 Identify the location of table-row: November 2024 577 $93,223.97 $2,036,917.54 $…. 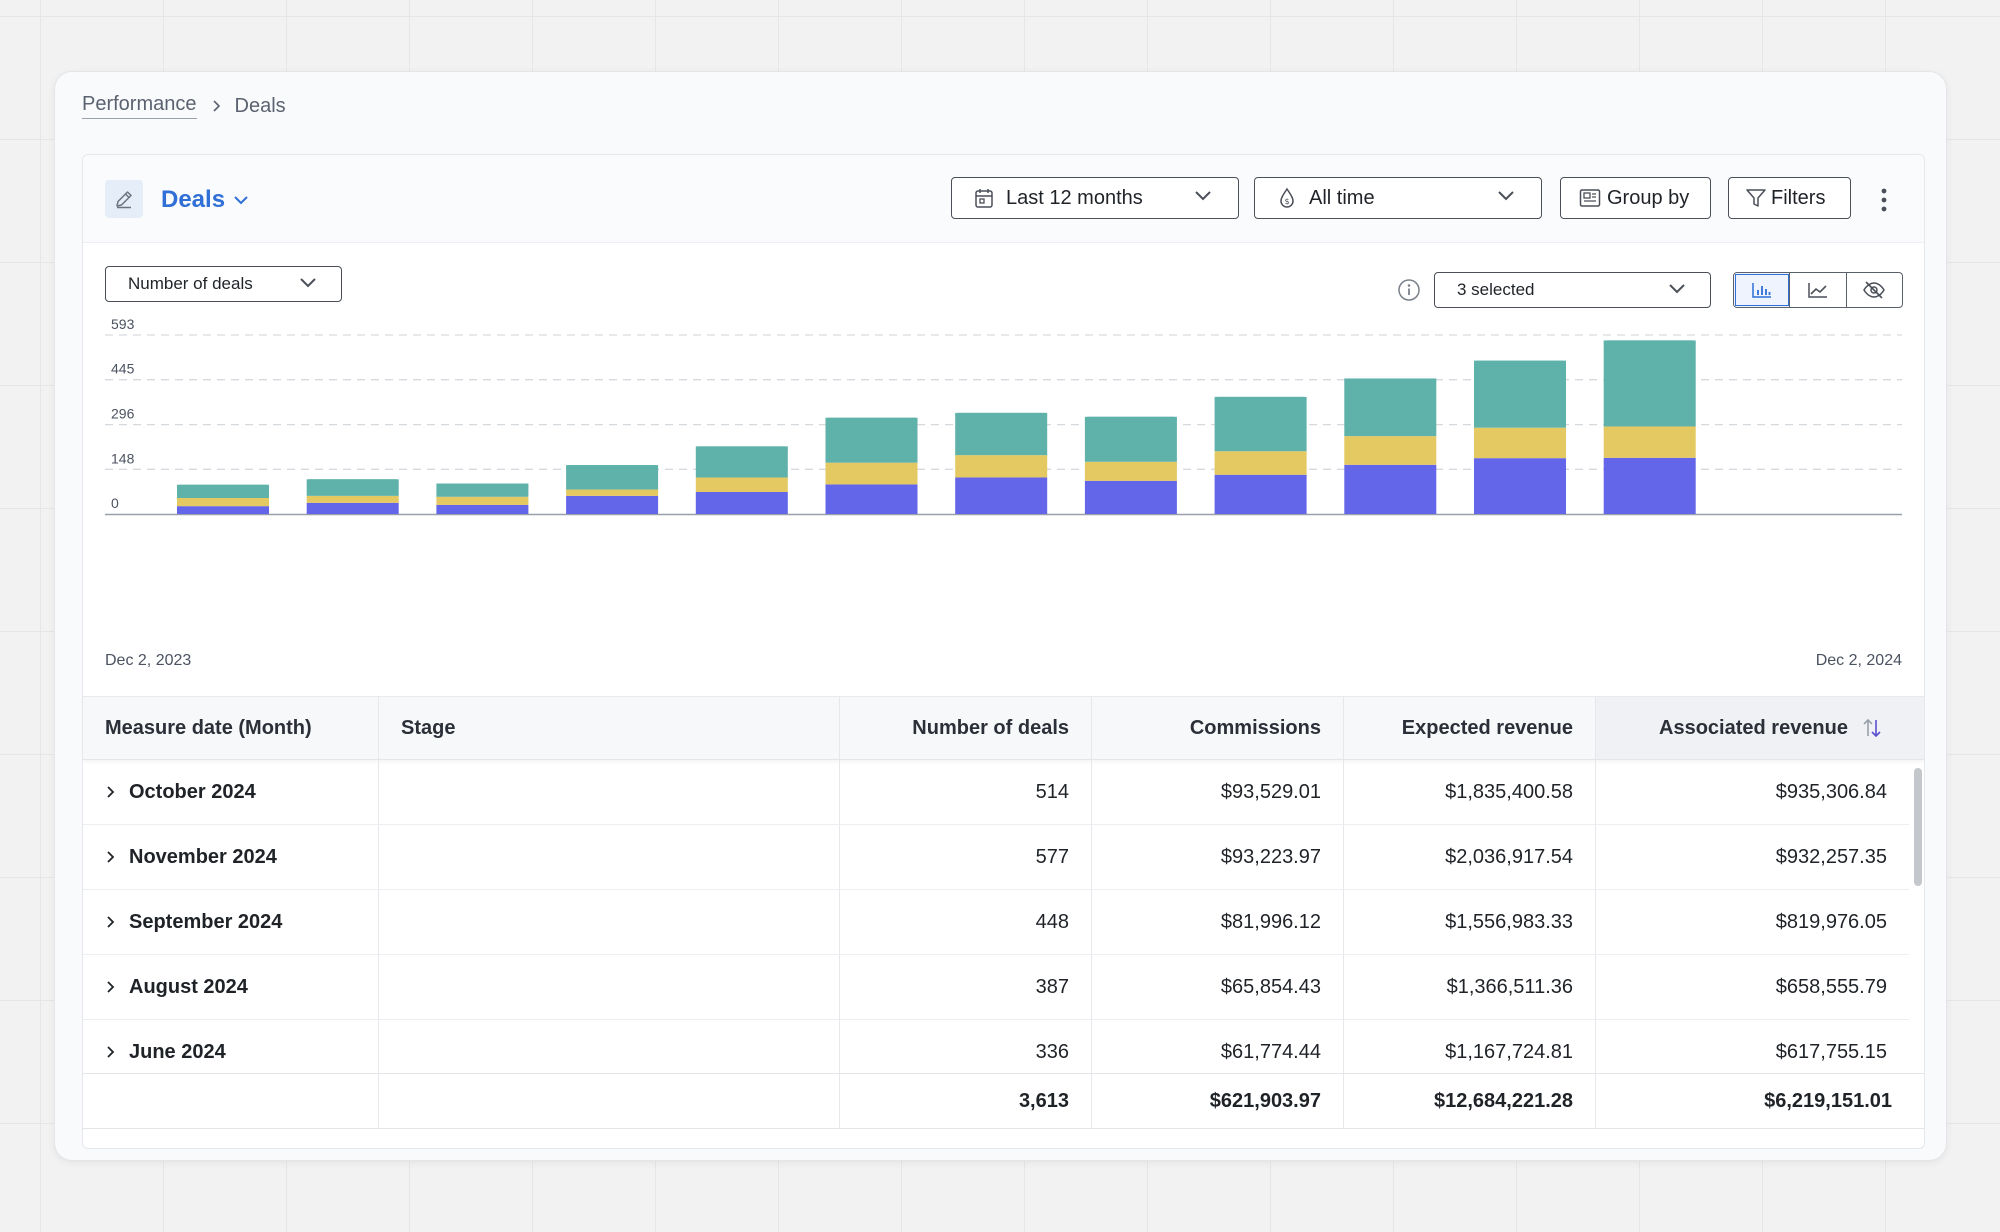
(996, 857).